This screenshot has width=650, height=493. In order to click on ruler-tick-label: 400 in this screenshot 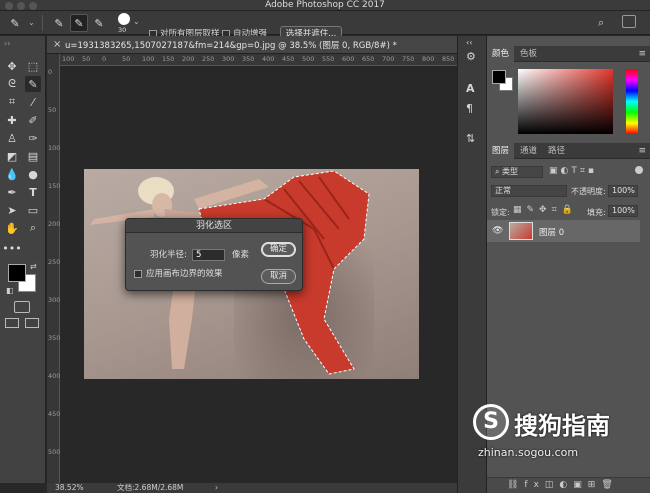, I will do `click(54, 376)`.